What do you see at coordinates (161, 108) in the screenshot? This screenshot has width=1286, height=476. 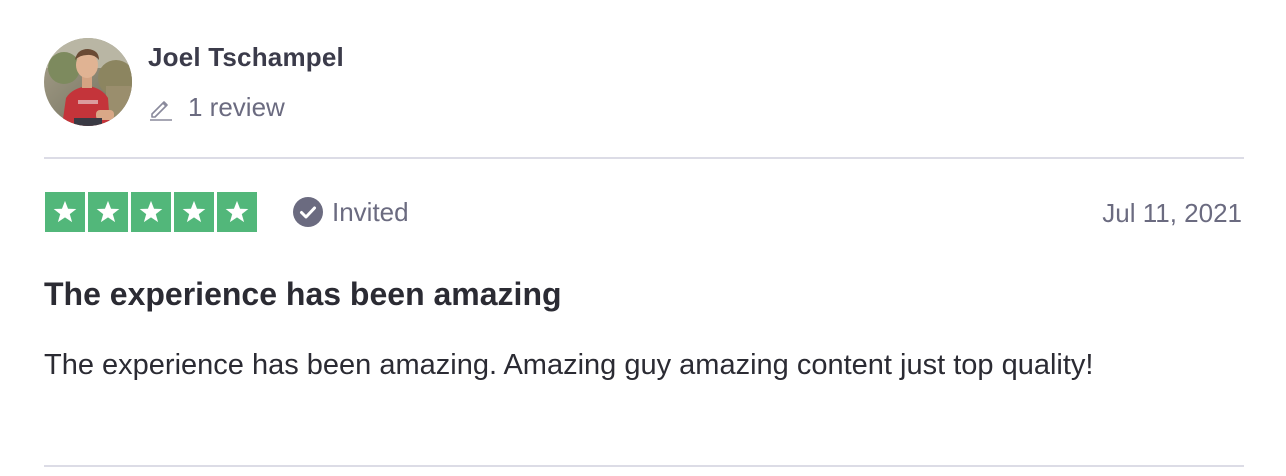 I see `pencil-icon` at bounding box center [161, 108].